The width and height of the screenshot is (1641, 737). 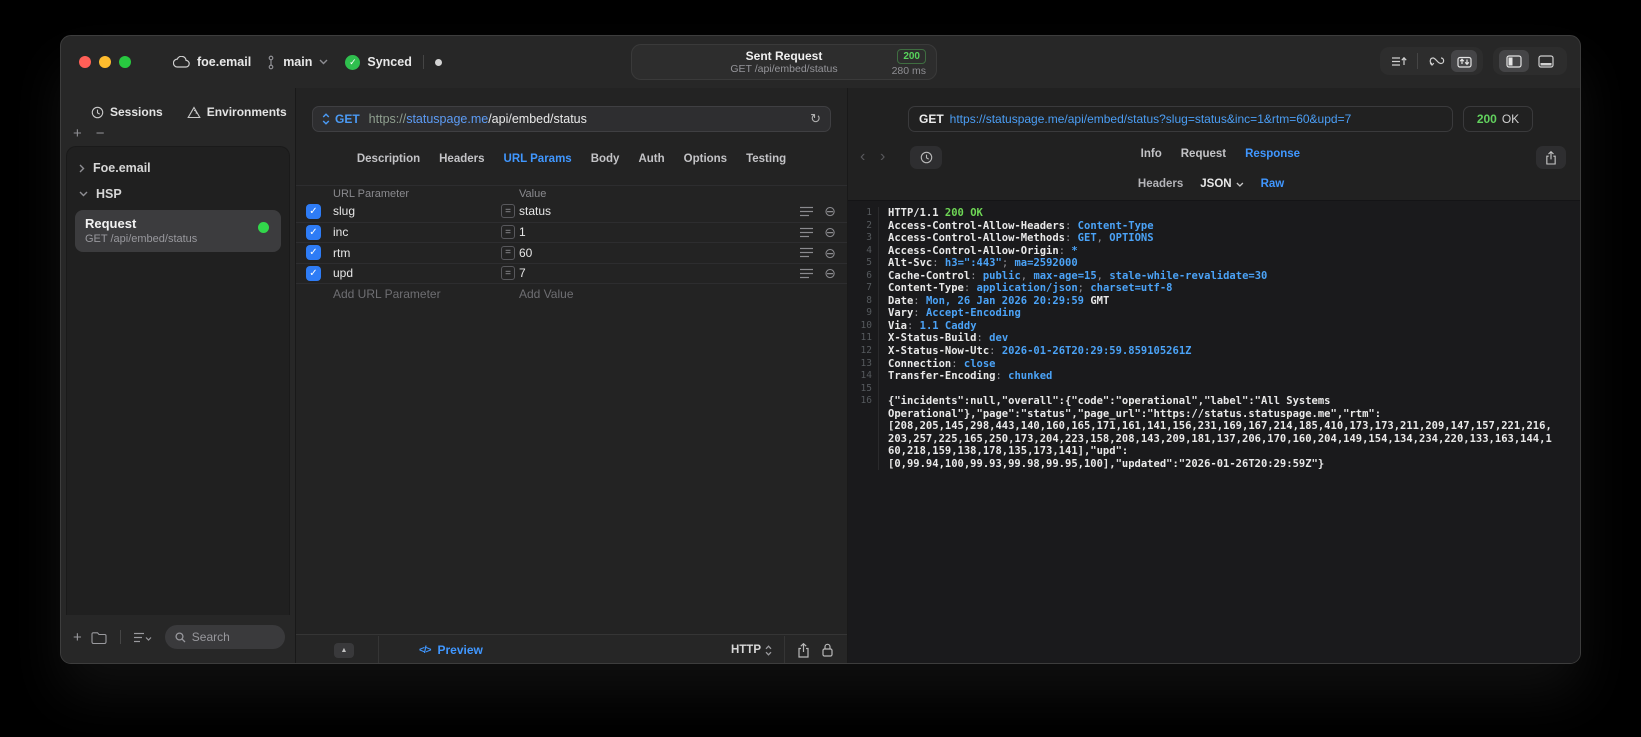 What do you see at coordinates (77, 134) in the screenshot?
I see `add-button: +` at bounding box center [77, 134].